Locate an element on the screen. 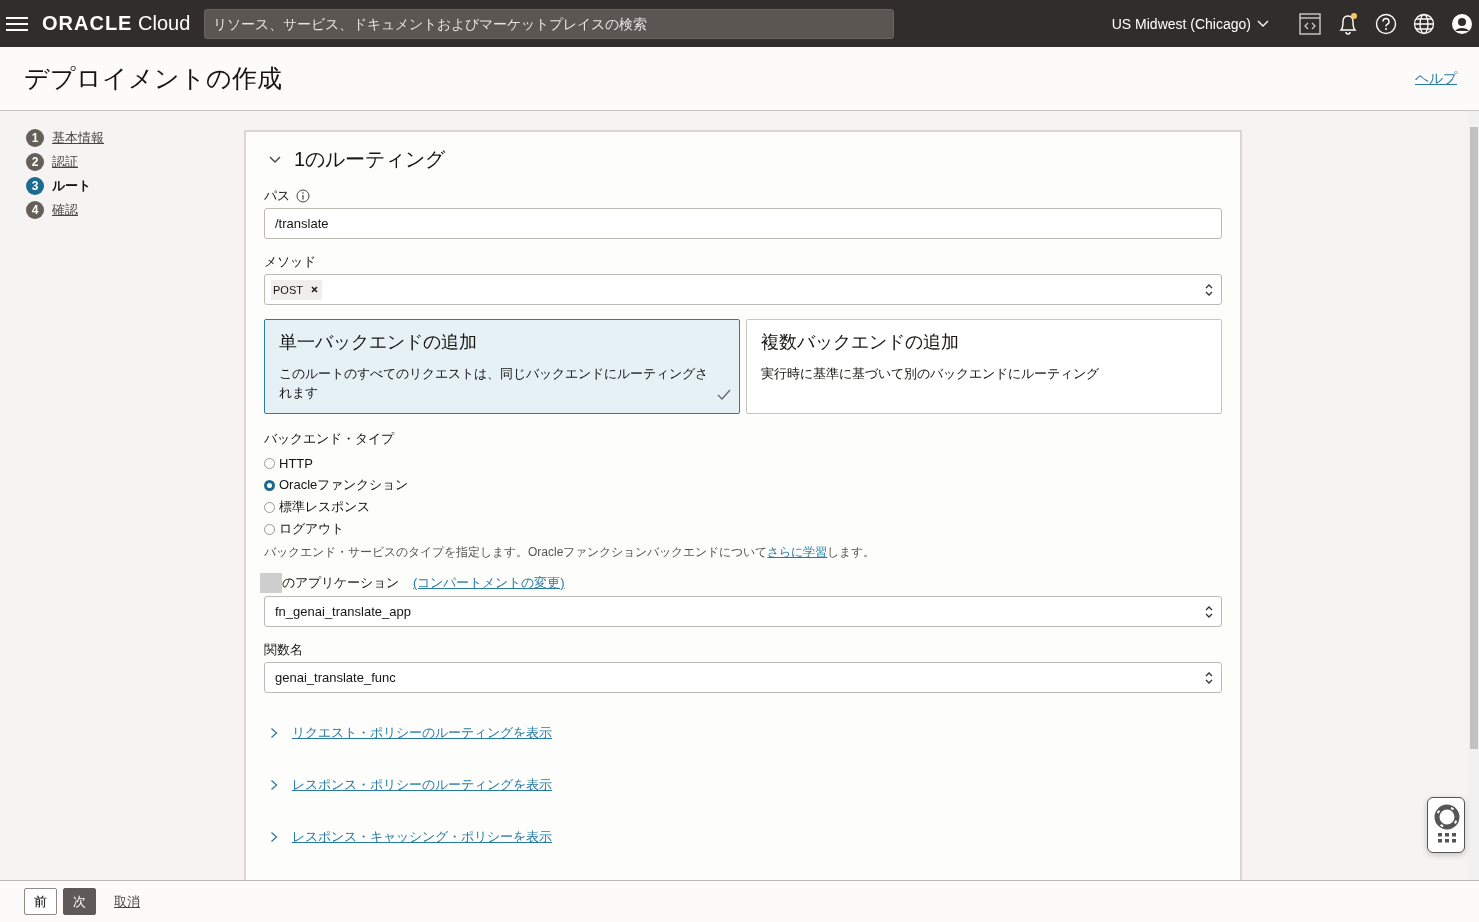  policy-link: レスポンス・キャッシング・ポリシーを表示 is located at coordinates (422, 837).